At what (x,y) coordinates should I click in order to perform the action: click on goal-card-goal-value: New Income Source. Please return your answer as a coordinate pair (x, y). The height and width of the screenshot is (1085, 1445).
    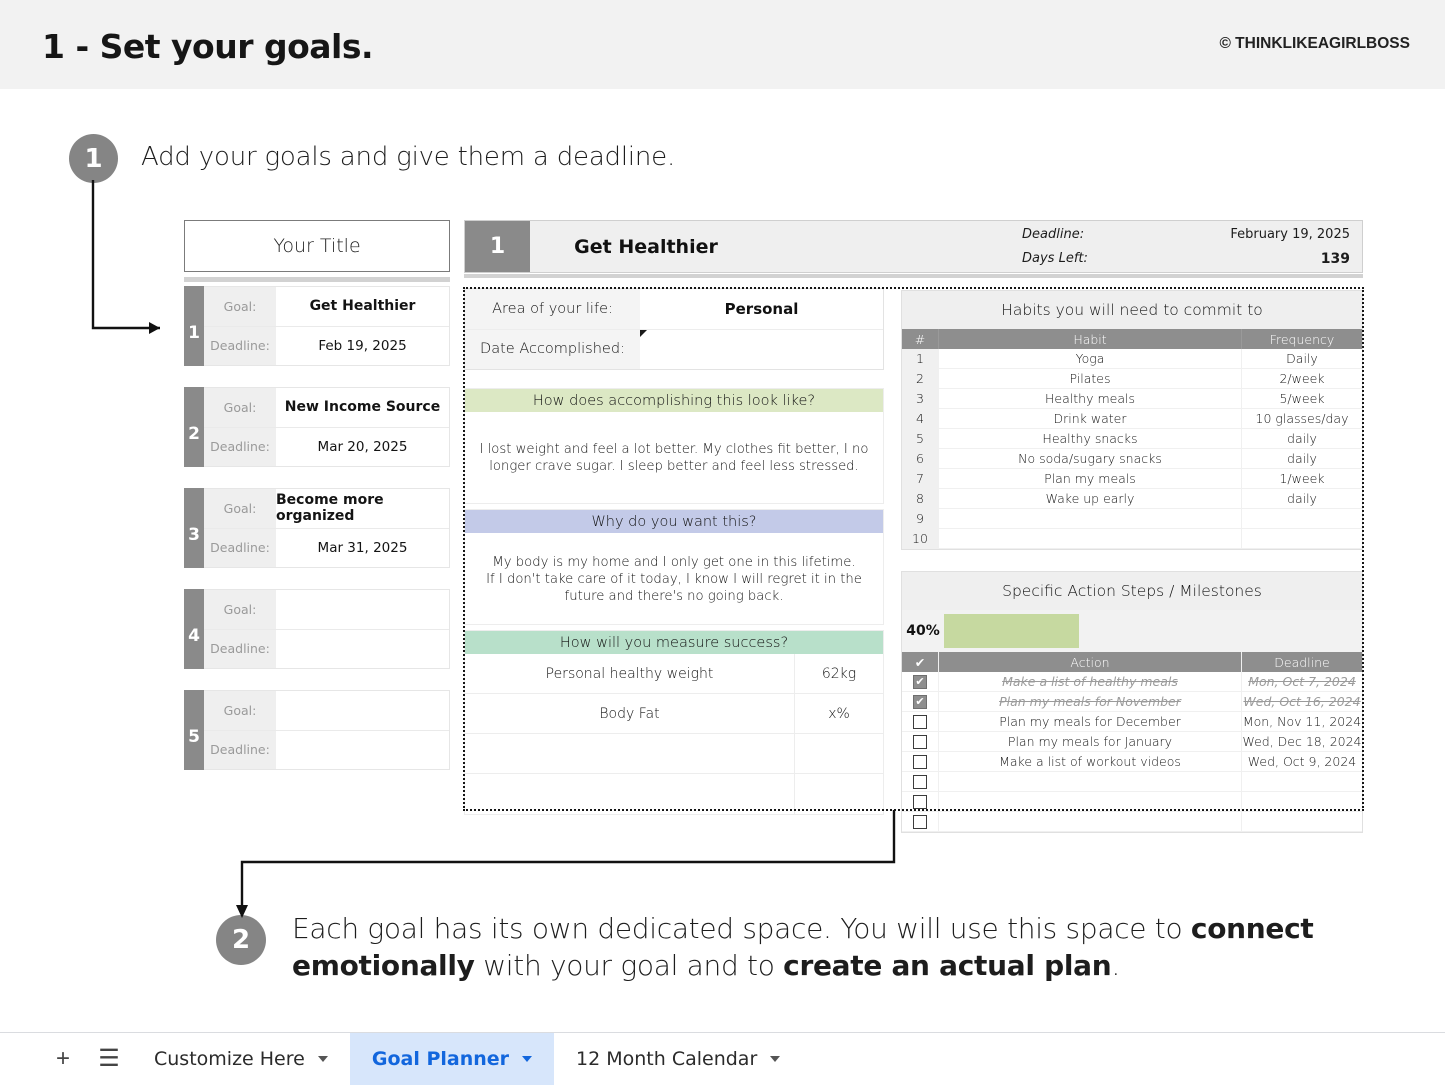
    Looking at the image, I should click on (362, 407).